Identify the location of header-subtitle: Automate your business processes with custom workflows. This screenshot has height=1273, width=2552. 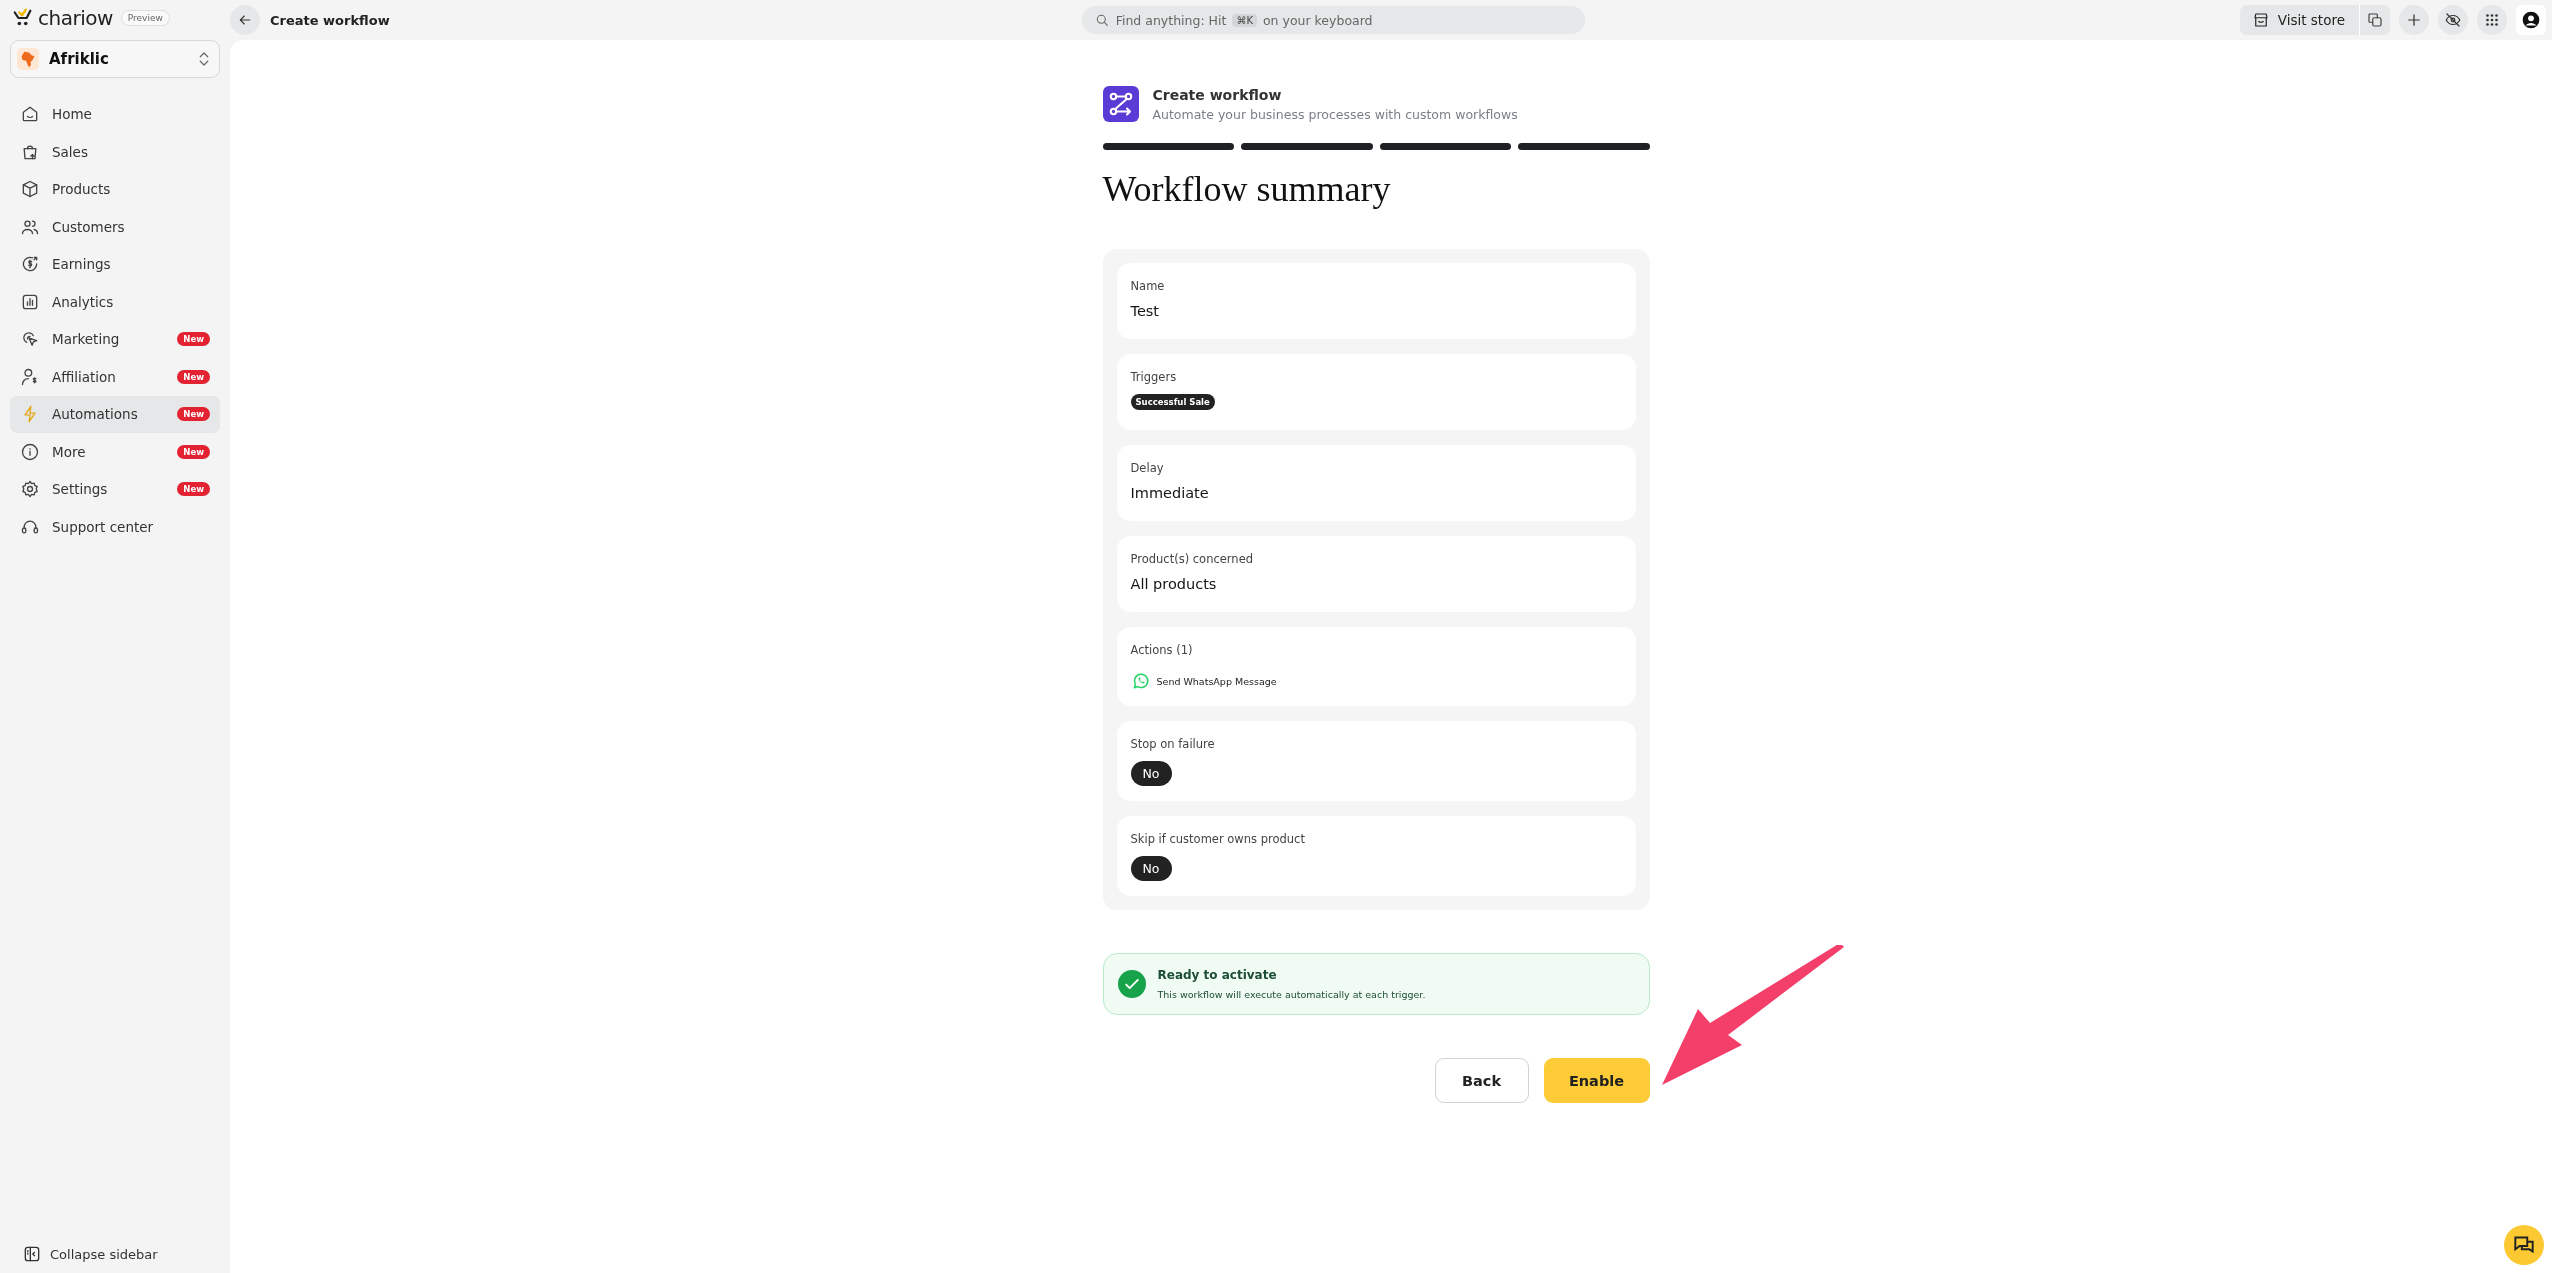
(1335, 114).